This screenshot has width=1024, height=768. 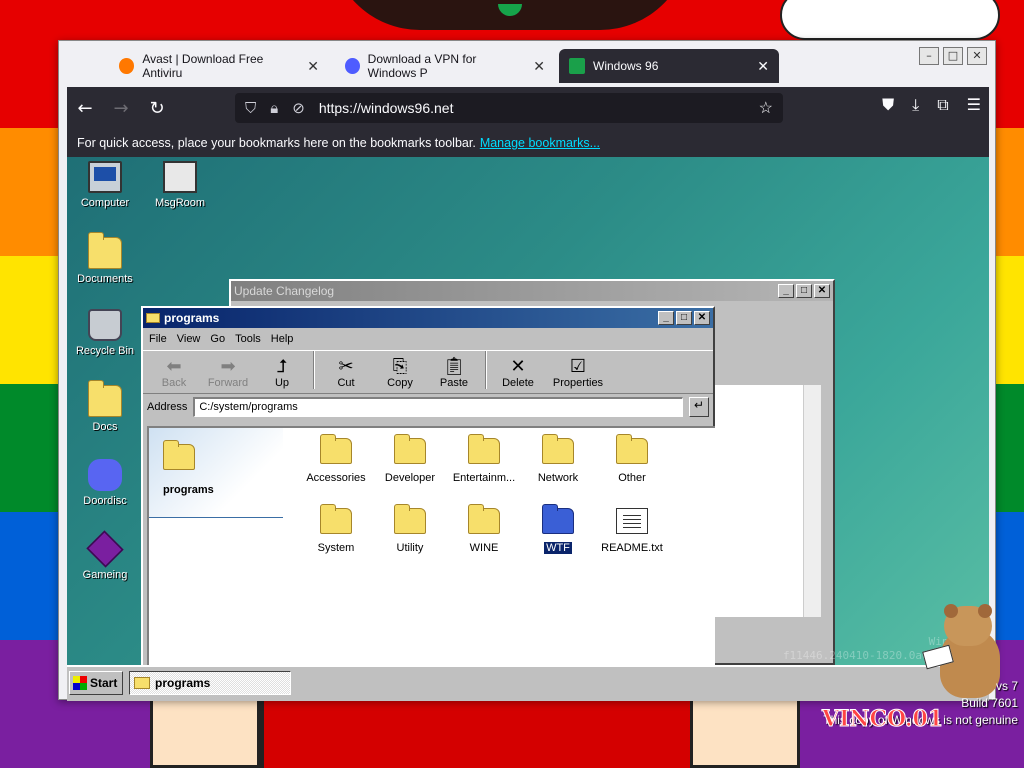 What do you see at coordinates (105, 185) in the screenshot?
I see `desktop-icon-computer: Computer` at bounding box center [105, 185].